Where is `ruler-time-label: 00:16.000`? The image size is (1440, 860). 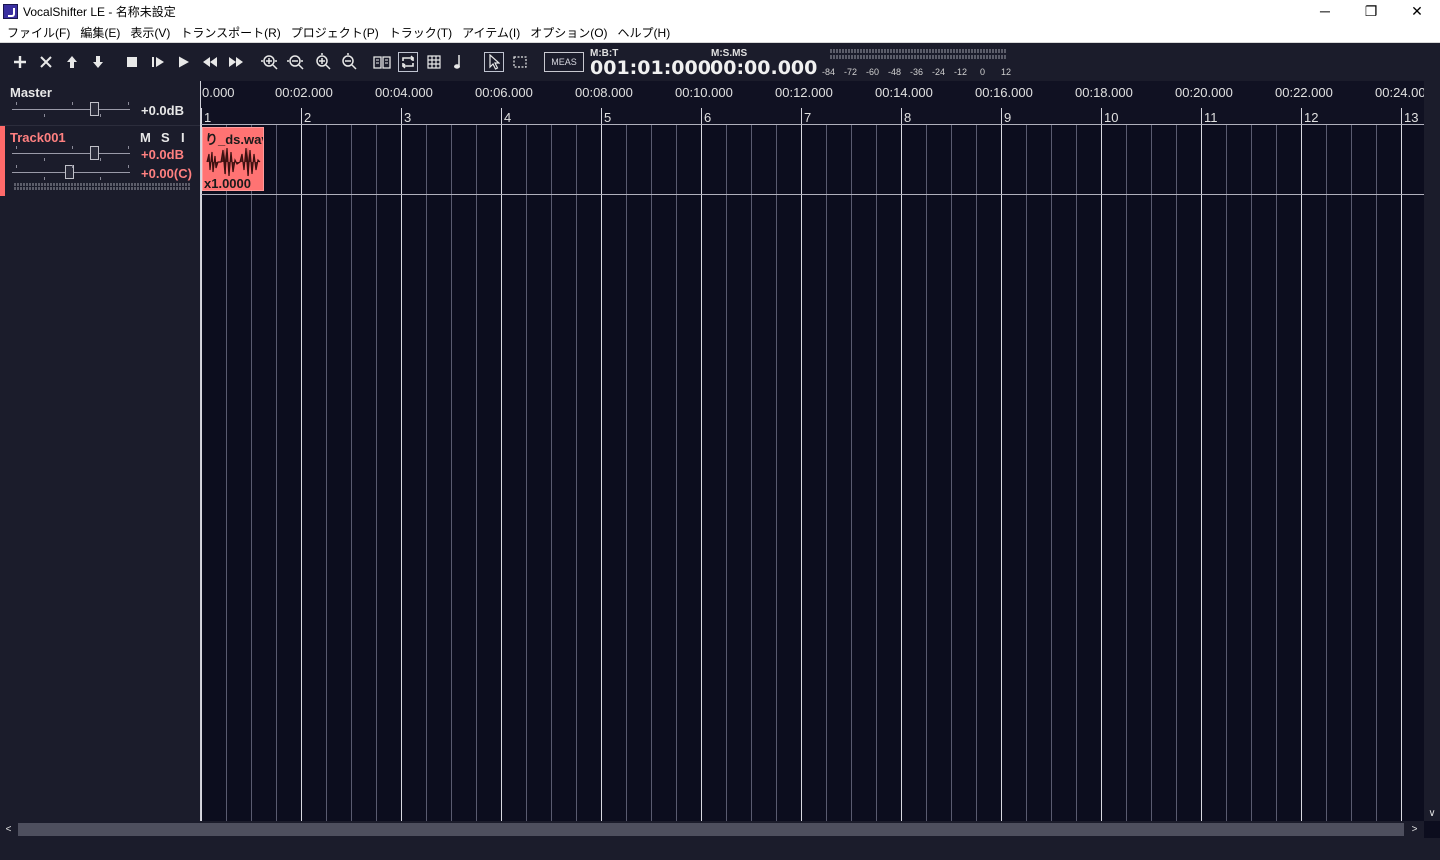
ruler-time-label: 00:16.000 is located at coordinates (1004, 92).